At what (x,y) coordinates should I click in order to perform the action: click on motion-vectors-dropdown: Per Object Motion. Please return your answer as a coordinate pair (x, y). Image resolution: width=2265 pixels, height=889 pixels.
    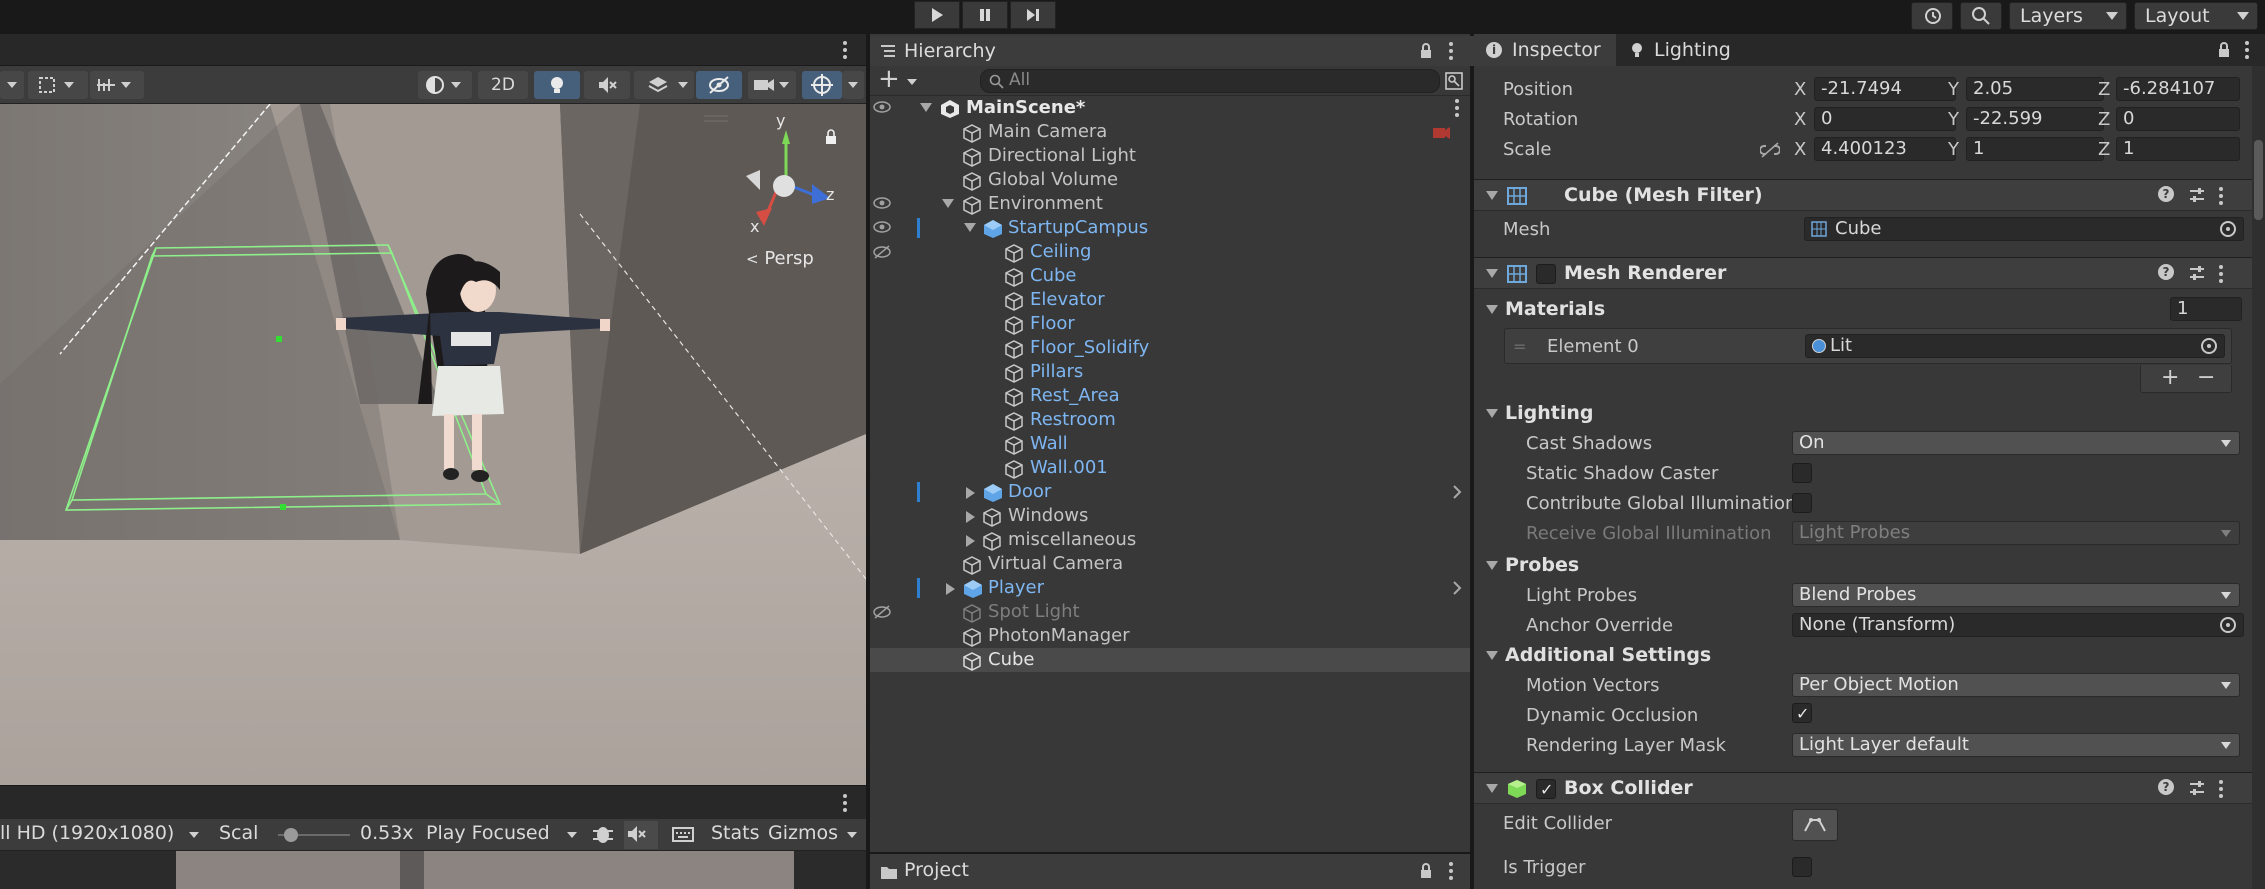
    Looking at the image, I should click on (2016, 685).